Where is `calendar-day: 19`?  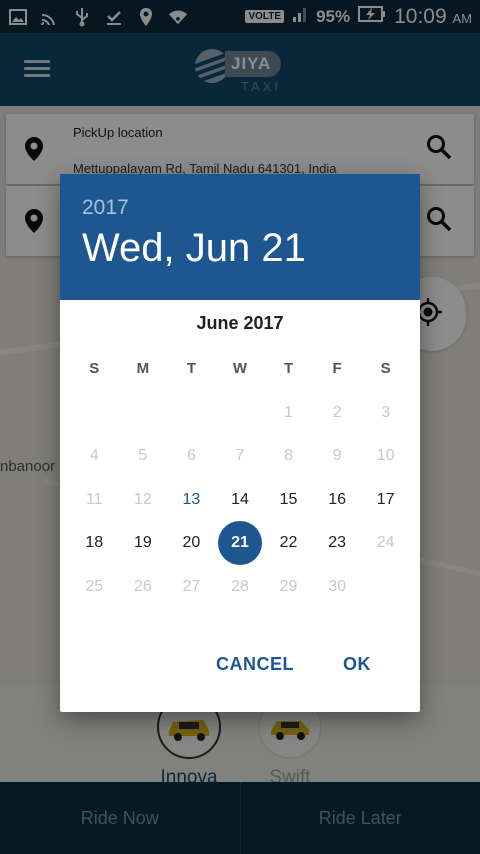
calendar-day: 19 is located at coordinates (143, 542).